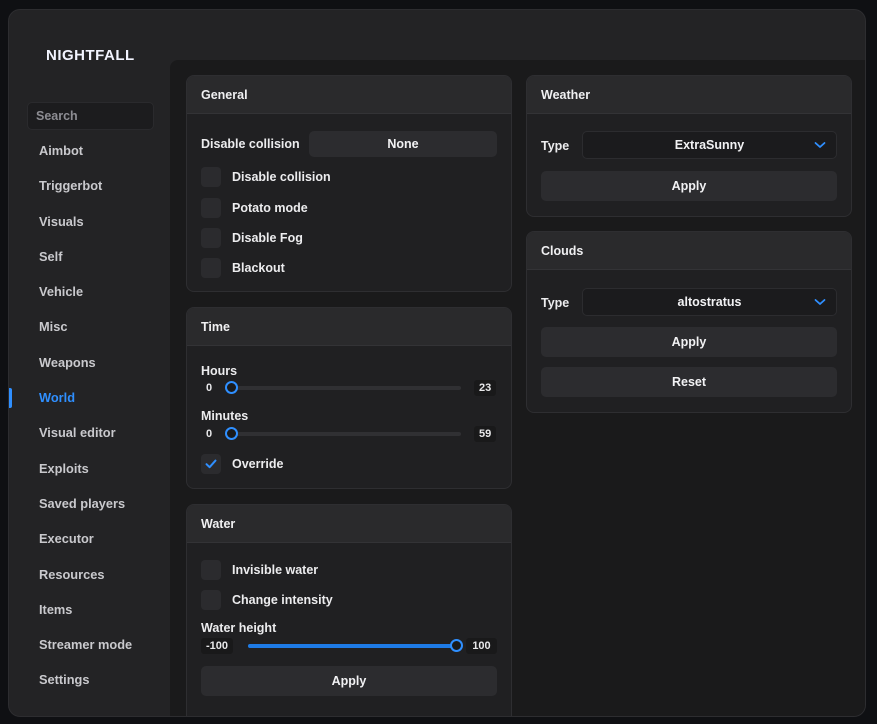 The height and width of the screenshot is (724, 877). Describe the element at coordinates (282, 600) in the screenshot. I see `change-intensity-label: Change intensity` at that location.